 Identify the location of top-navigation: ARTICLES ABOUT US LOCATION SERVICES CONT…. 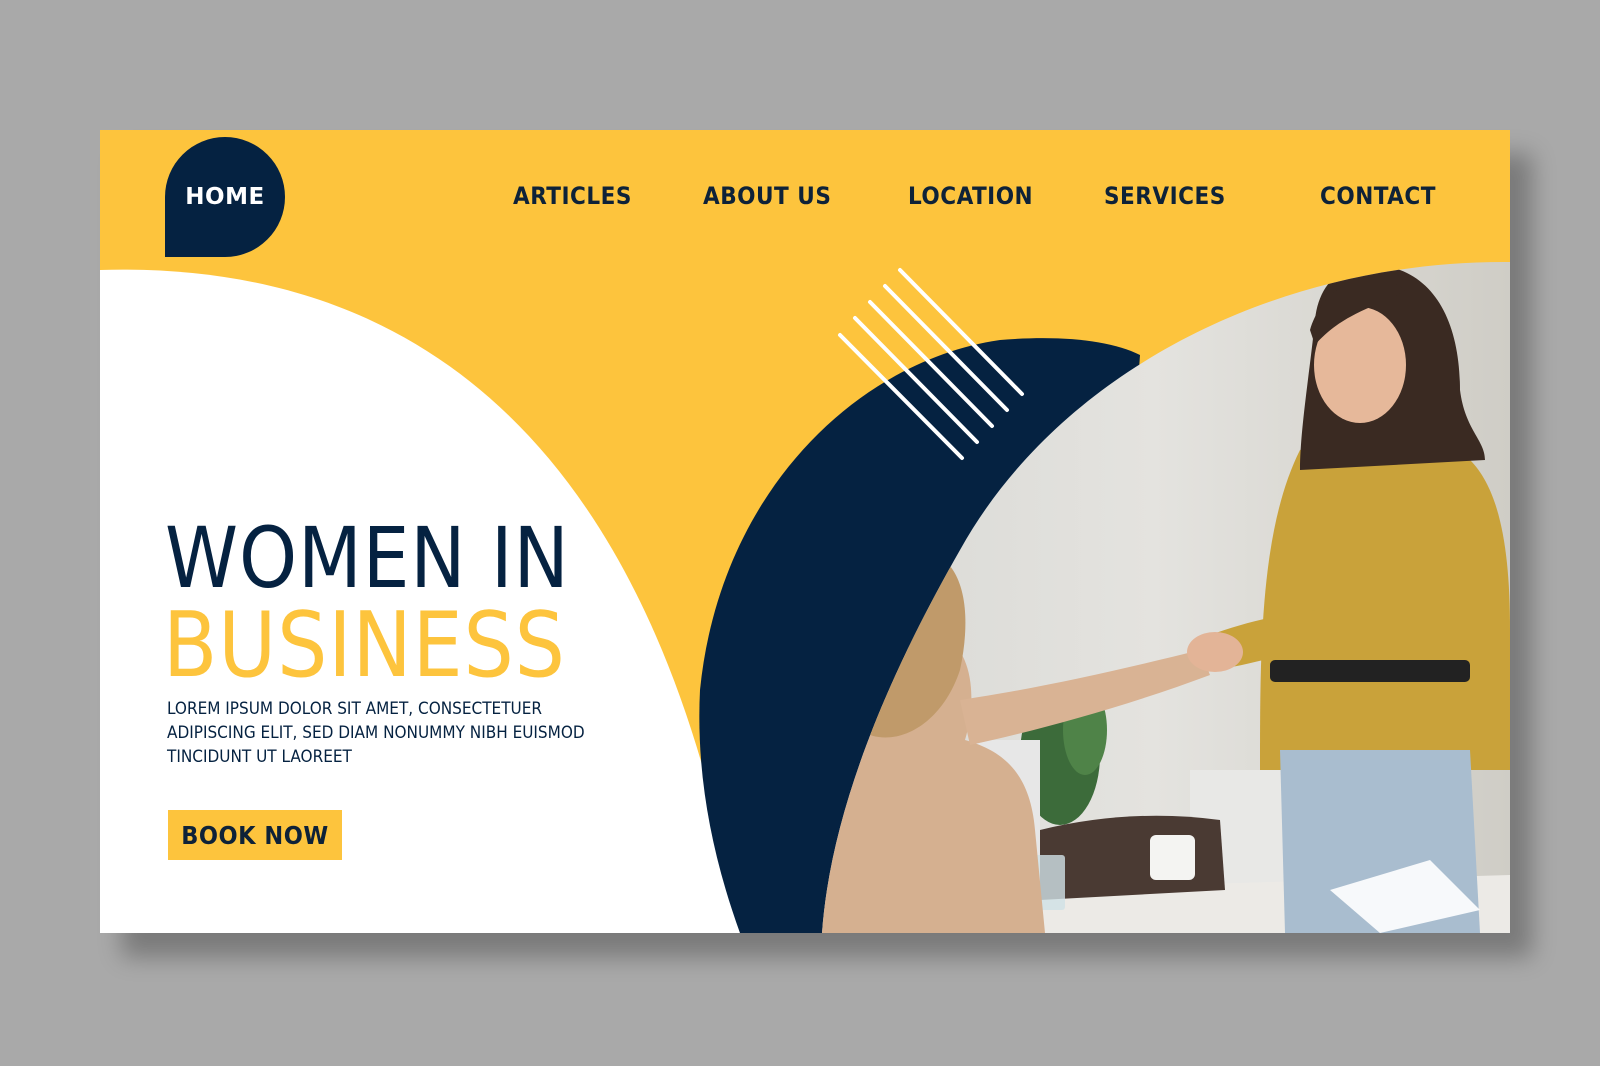
(805, 200).